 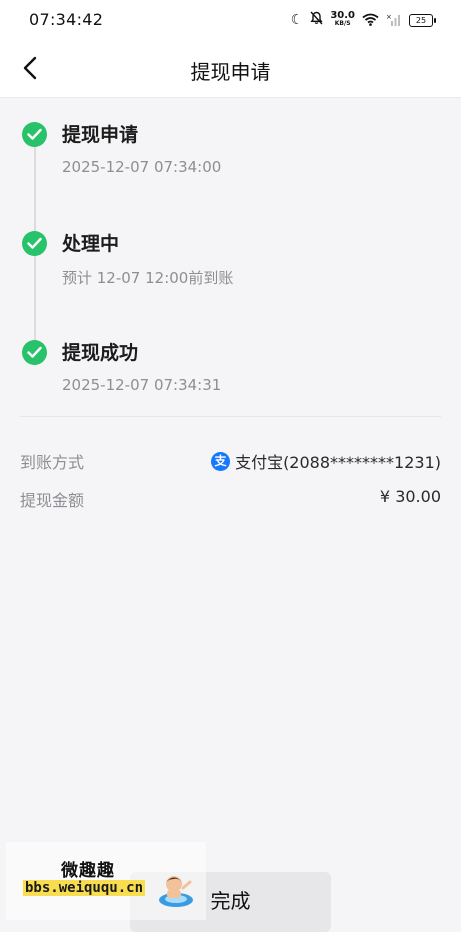 What do you see at coordinates (394, 20) in the screenshot?
I see `cellular-signal-icon: ×` at bounding box center [394, 20].